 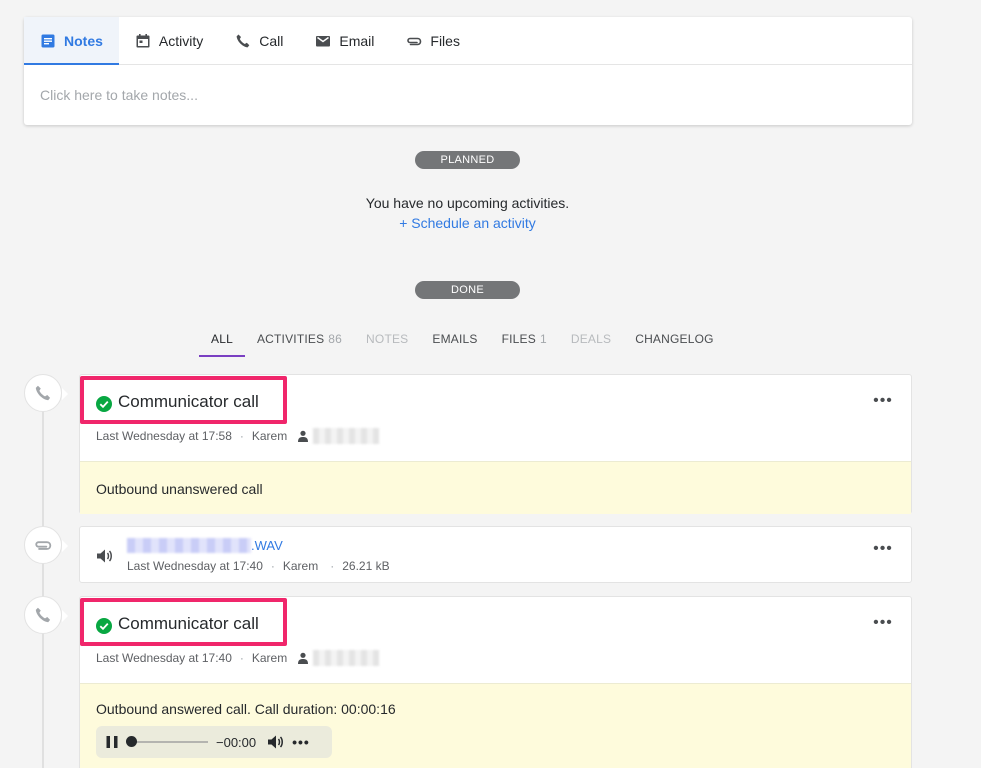 I want to click on tab-files-label: Files, so click(x=445, y=40).